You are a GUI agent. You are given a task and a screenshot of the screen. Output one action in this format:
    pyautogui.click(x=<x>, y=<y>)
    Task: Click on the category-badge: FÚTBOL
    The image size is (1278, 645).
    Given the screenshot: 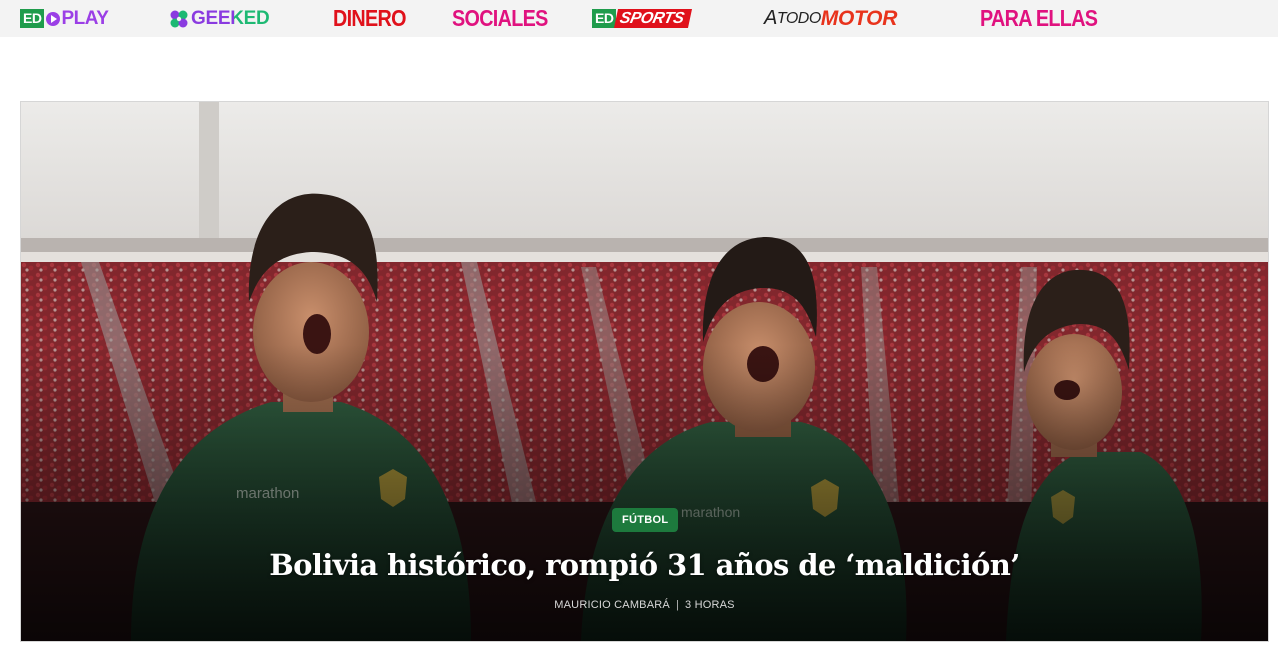 What is the action you would take?
    pyautogui.click(x=645, y=520)
    